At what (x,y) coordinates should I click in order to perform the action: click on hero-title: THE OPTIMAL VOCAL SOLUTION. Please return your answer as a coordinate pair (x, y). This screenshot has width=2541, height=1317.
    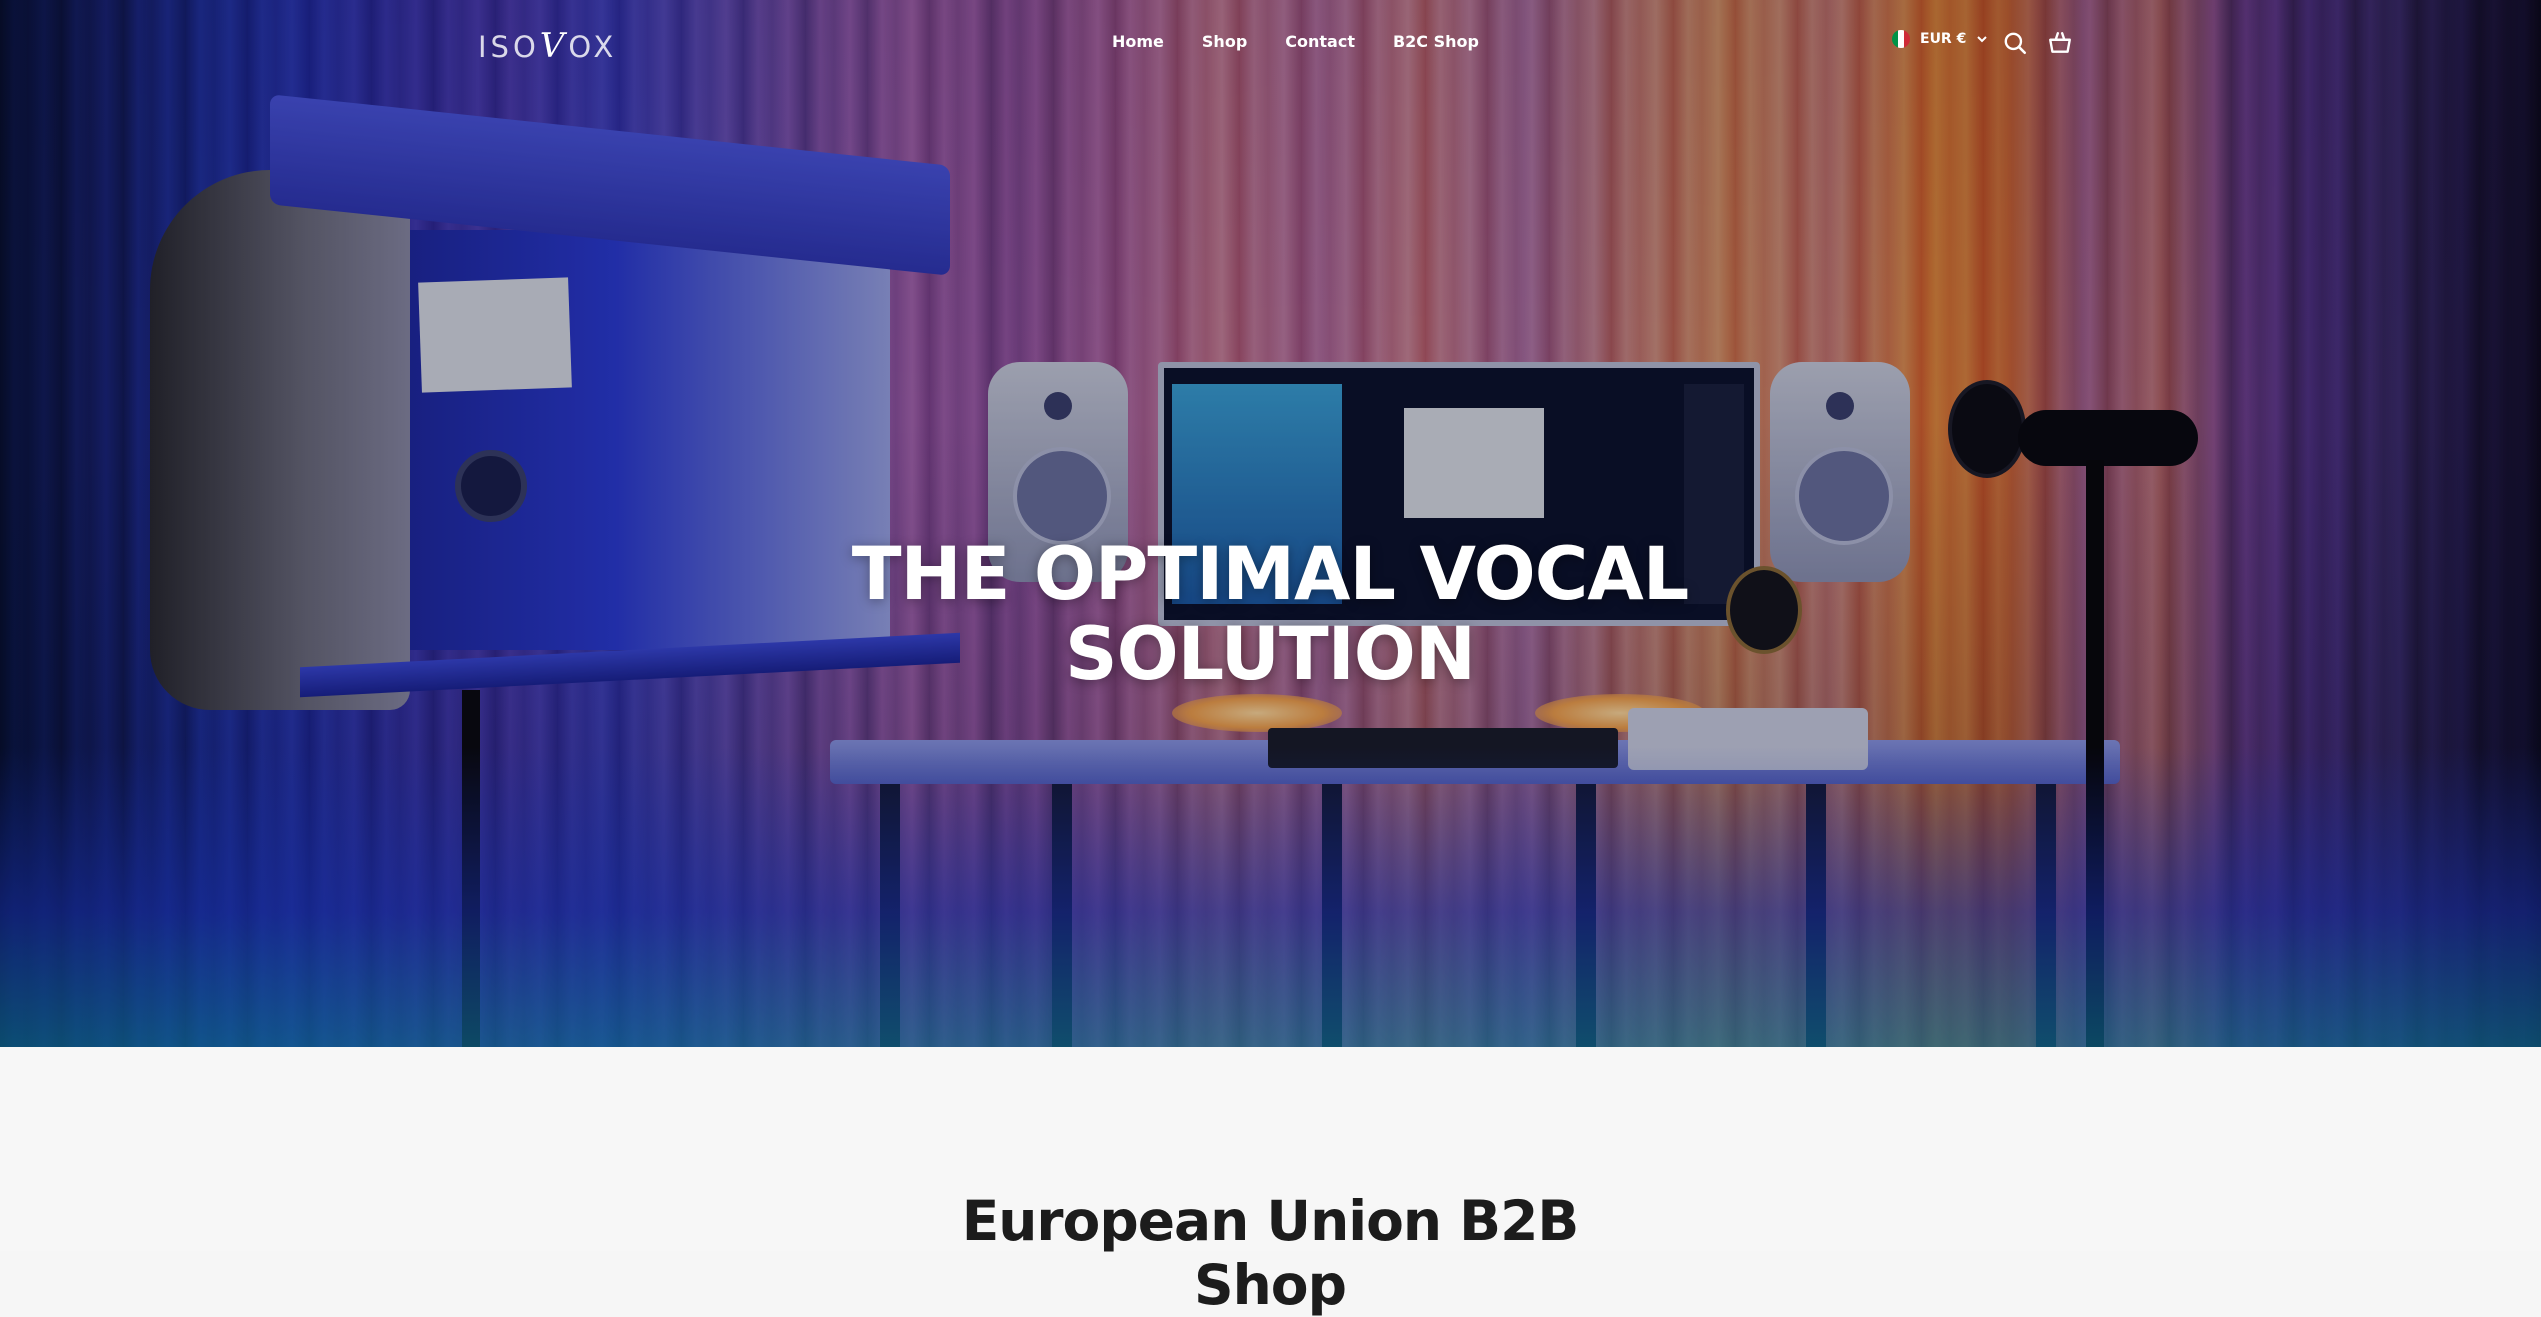
    Looking at the image, I should click on (1270, 614).